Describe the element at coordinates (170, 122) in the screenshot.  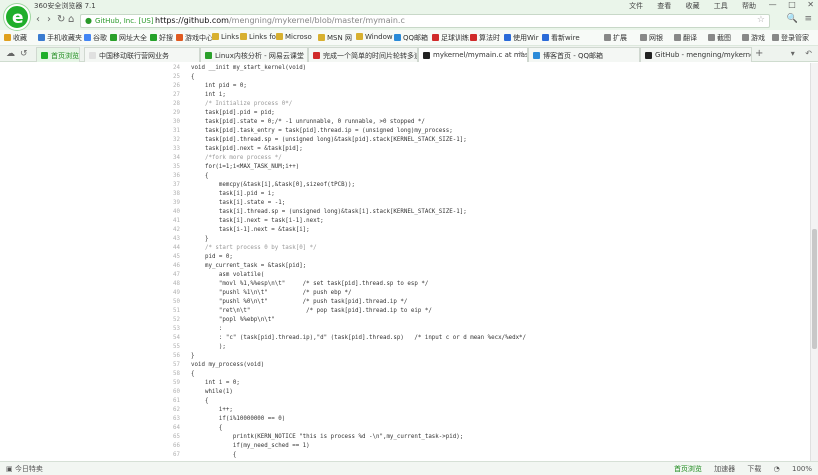
I see `line-number: 30` at that location.